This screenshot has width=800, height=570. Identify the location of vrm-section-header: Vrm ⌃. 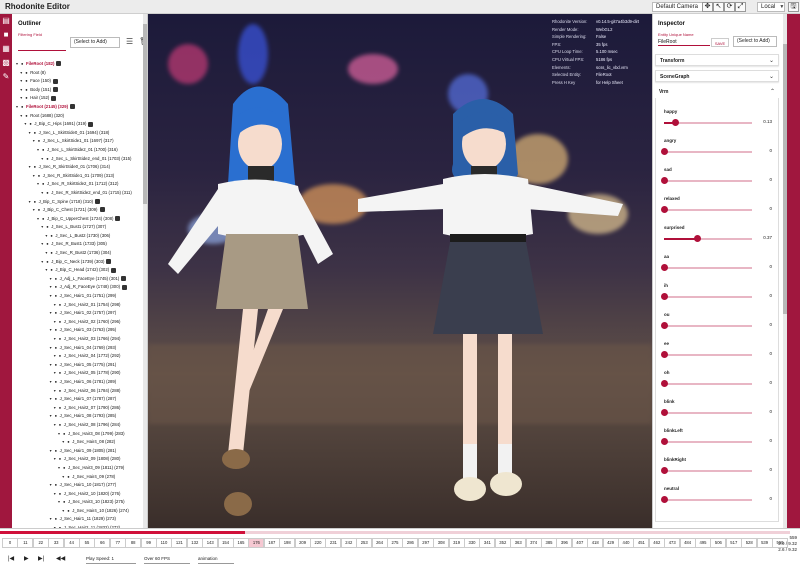
(717, 92).